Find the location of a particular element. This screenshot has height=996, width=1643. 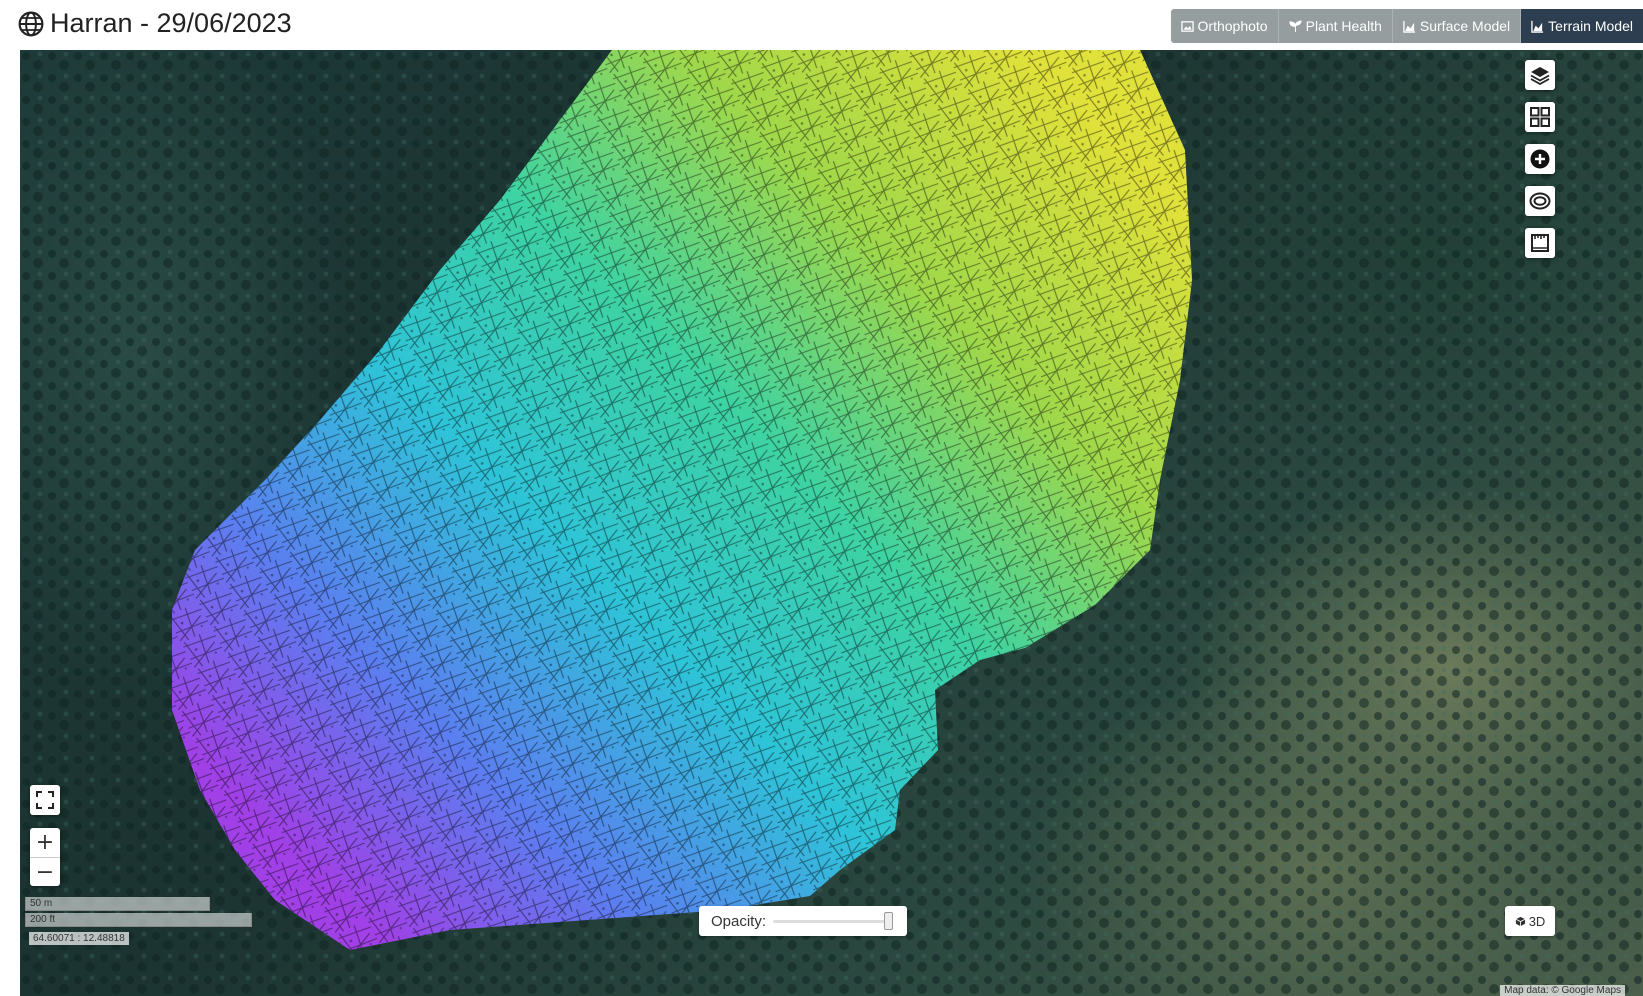

contours-button is located at coordinates (1540, 201).